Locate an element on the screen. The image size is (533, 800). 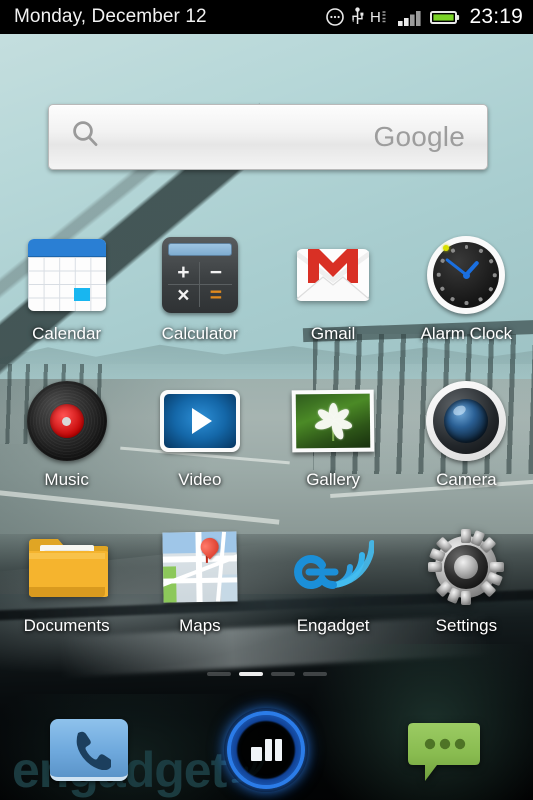
app-label: Gallery is located at coordinates (333, 479).